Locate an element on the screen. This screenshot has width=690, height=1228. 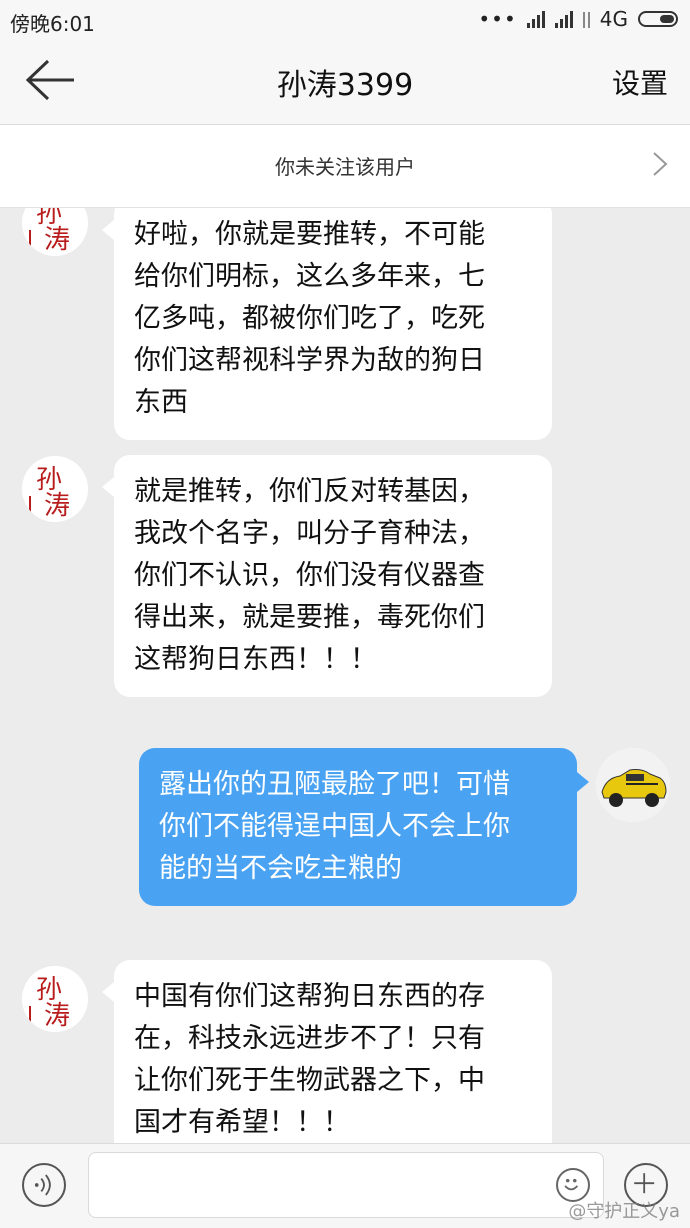
message-bubble-outgoing: 露出你的丑陋最脸了吧！可惜 你们不能得逞中国人不会上你 能的当不会吃主粮的 is located at coordinates (364, 827).